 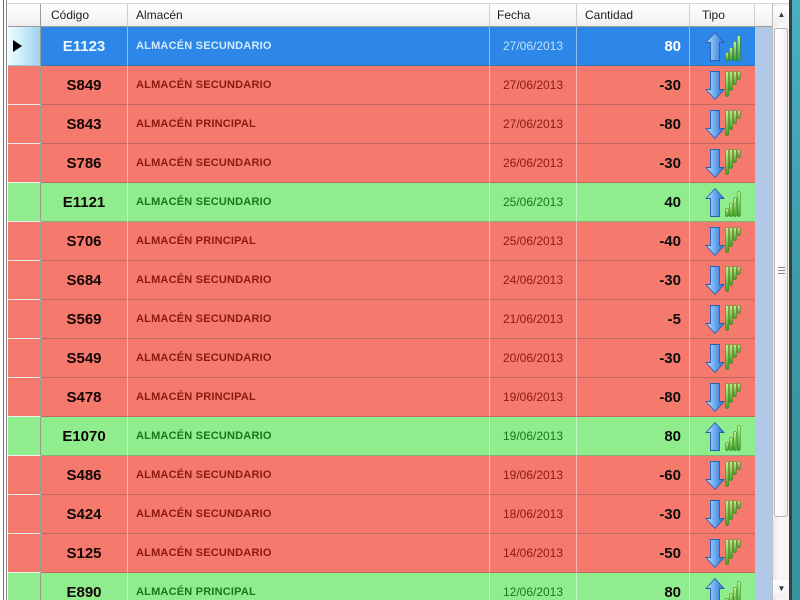 I want to click on table-row: S843 ALMACÉN PRINCIPAL 27/06/2013 -80, so click(x=381, y=124).